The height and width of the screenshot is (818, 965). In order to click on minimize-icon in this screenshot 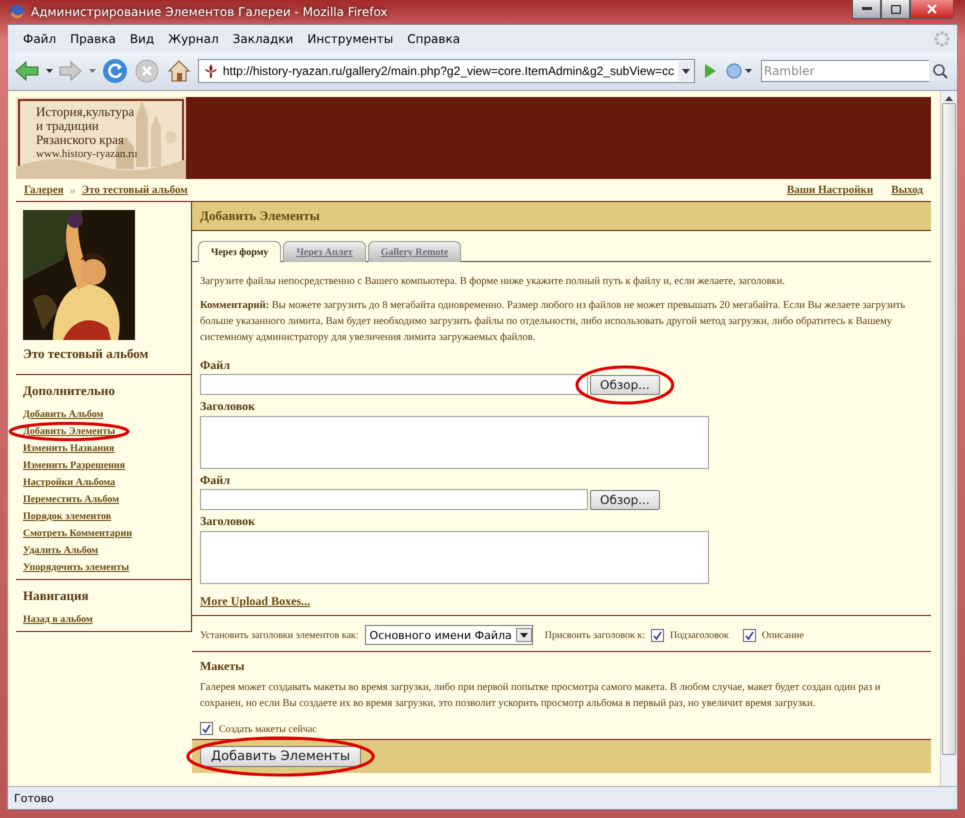, I will do `click(867, 9)`.